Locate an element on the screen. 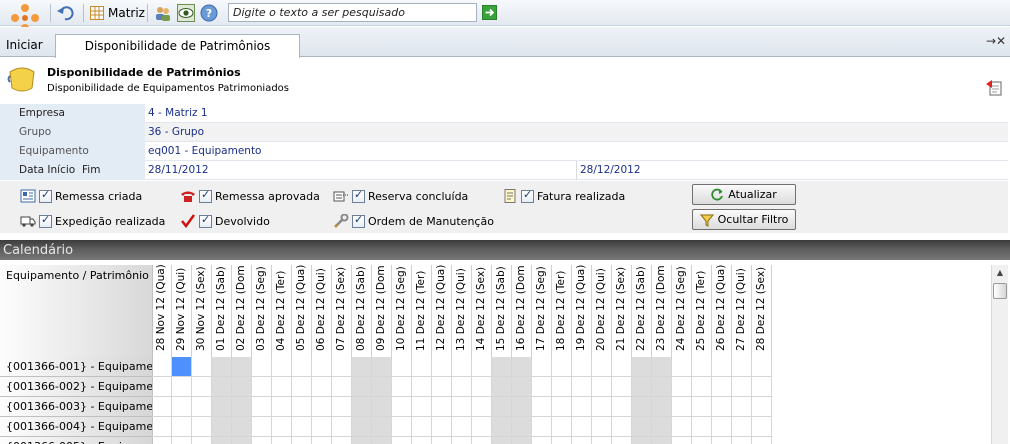 Image resolution: width=1010 pixels, height=444 pixels. eye-icon is located at coordinates (186, 13).